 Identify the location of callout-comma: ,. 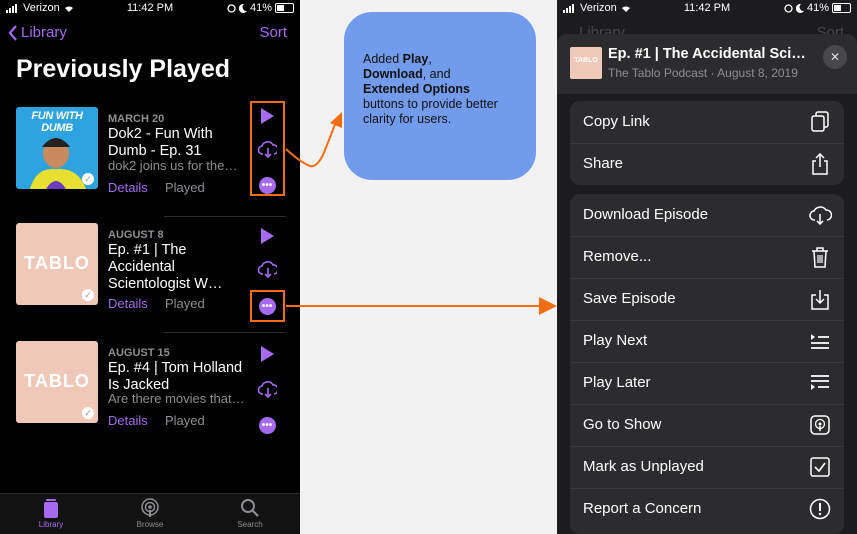
(430, 59).